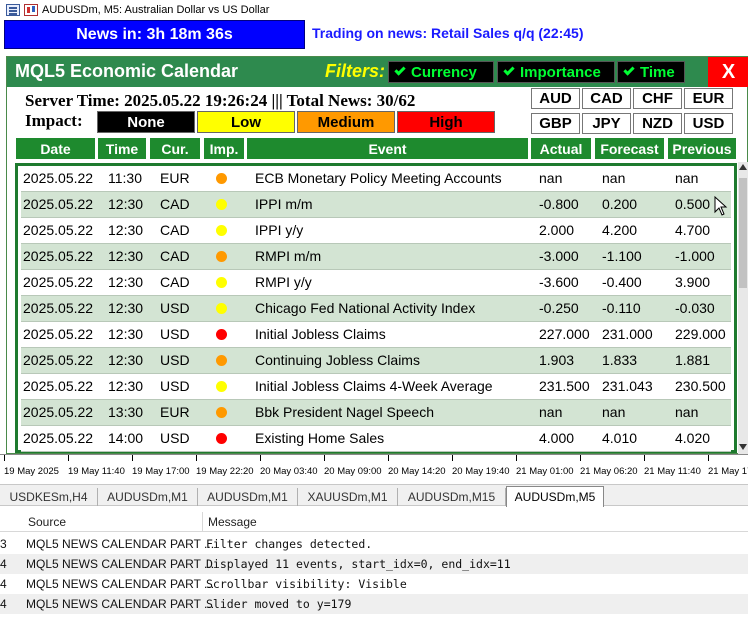 The width and height of the screenshot is (748, 622). I want to click on cell-cur: EUR, so click(175, 178).